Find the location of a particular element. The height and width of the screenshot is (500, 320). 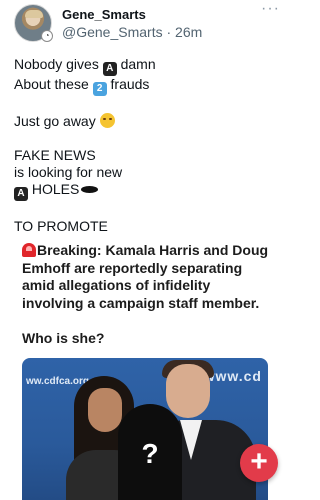

post-time: 26m is located at coordinates (188, 32).